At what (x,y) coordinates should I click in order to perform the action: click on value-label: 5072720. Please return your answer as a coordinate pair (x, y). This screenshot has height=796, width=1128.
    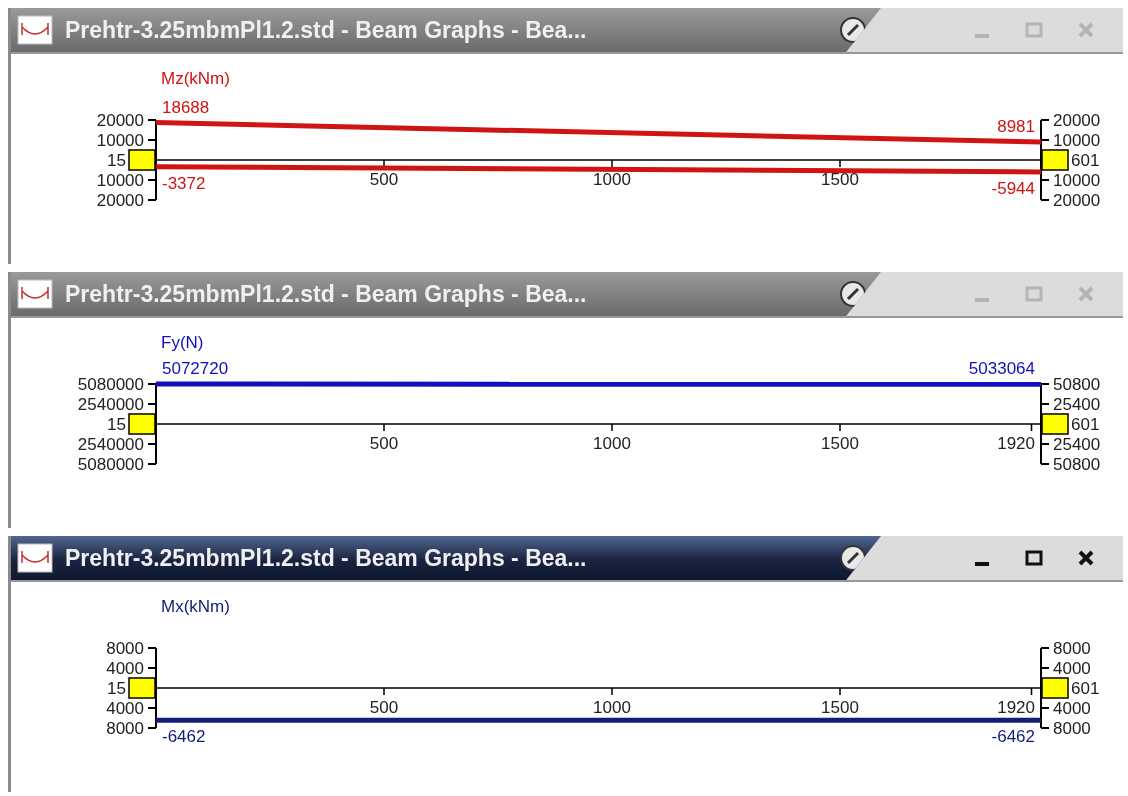
    Looking at the image, I should click on (195, 369).